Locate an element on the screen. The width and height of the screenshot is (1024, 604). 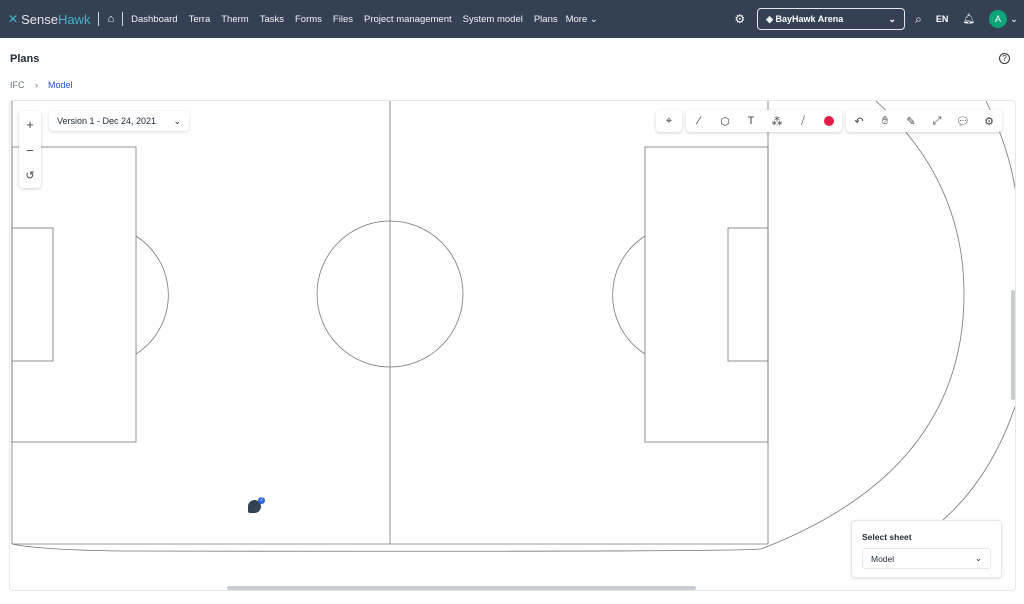
annotation-count-badge: 2 is located at coordinates (261, 500).